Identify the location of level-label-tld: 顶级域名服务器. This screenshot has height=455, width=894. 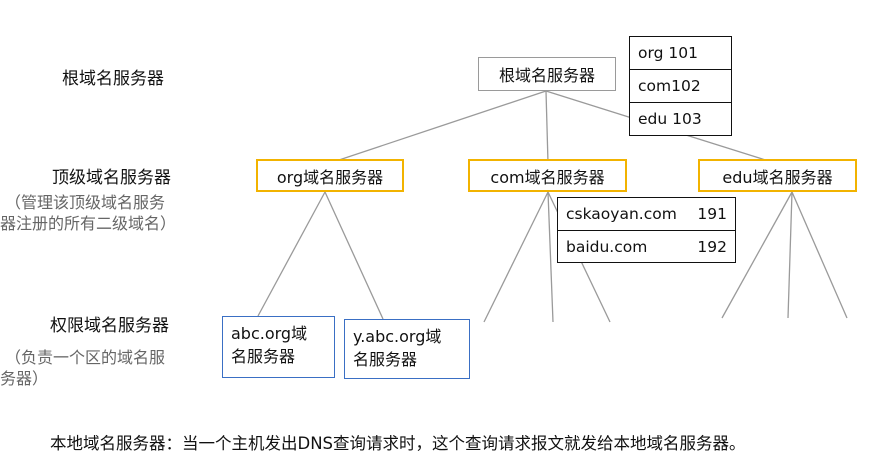
(111, 178).